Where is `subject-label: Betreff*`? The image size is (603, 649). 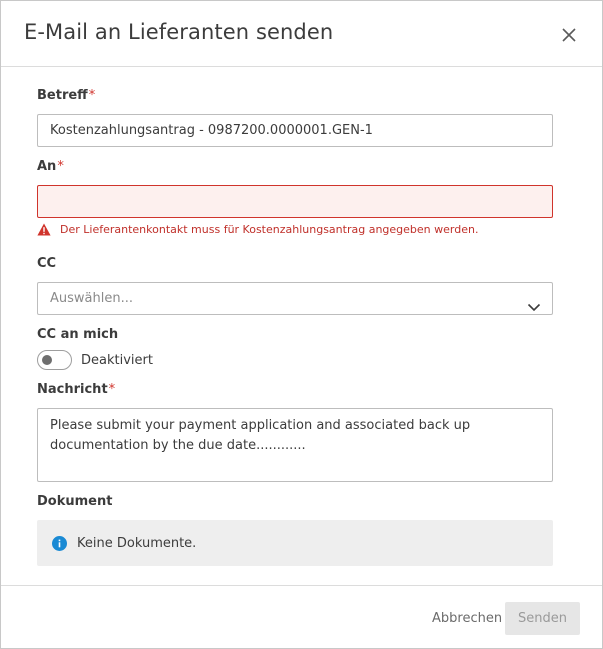 subject-label: Betreff* is located at coordinates (66, 95).